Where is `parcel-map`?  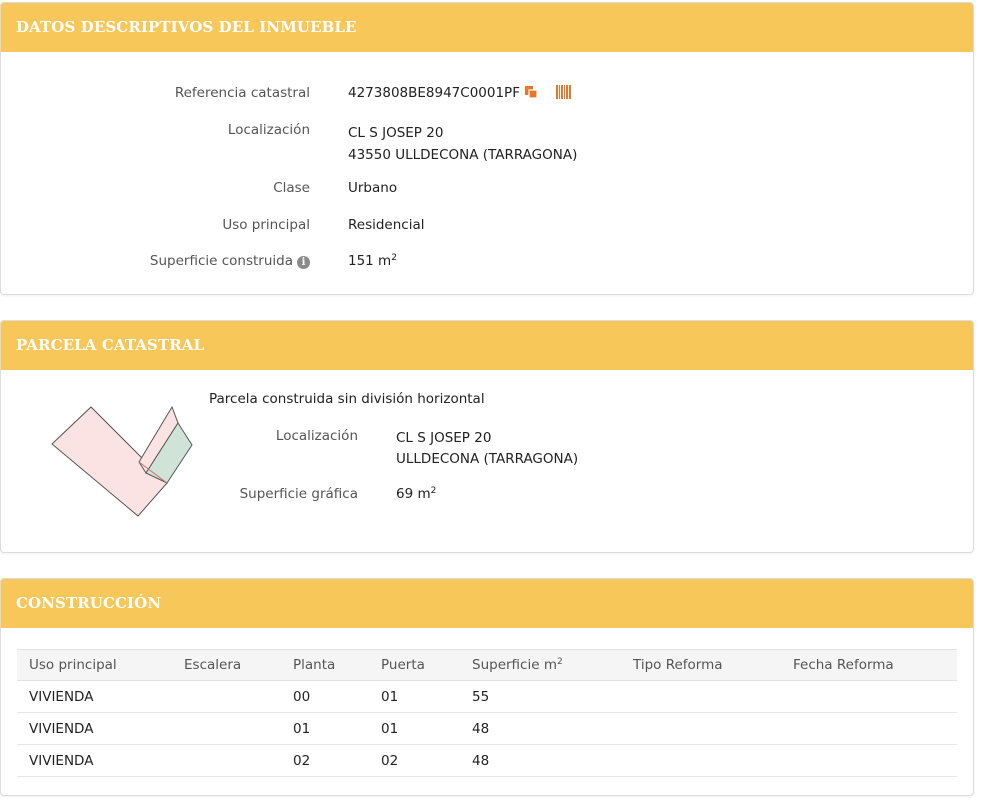
parcel-map is located at coordinates (123, 461).